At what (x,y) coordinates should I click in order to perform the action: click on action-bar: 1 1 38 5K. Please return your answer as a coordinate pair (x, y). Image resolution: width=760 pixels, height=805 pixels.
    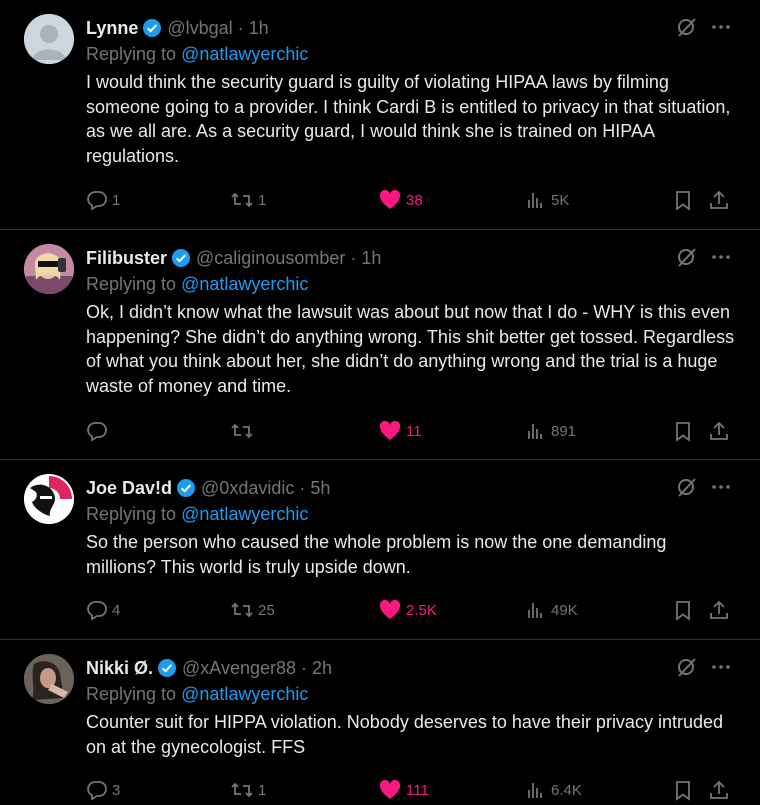
    Looking at the image, I should click on (411, 201).